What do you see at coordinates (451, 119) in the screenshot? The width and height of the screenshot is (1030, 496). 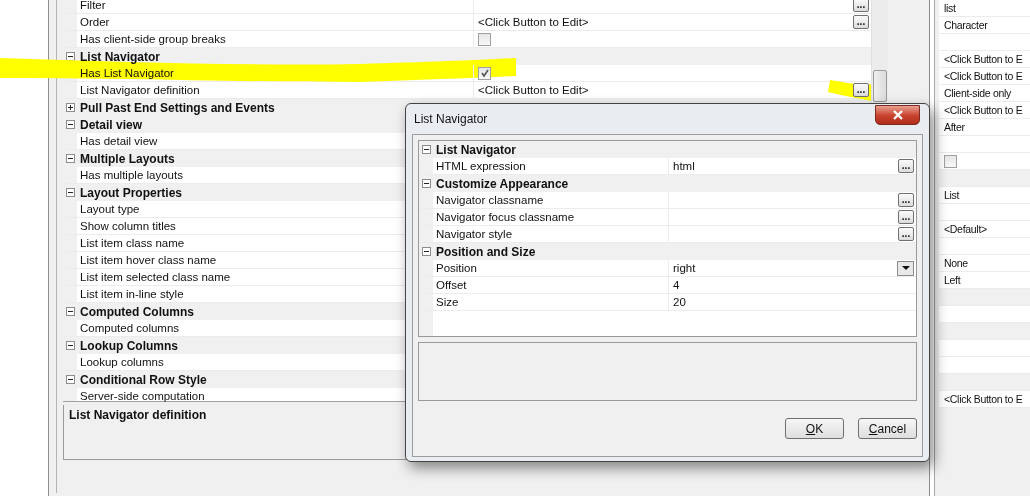 I see `window-title: List Navigator` at bounding box center [451, 119].